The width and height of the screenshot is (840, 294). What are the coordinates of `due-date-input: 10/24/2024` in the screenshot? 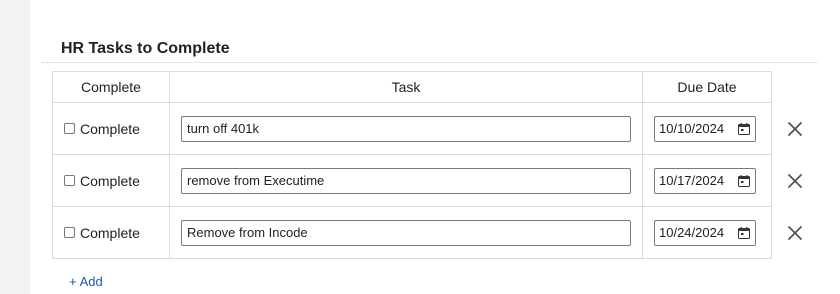 It's located at (705, 232).